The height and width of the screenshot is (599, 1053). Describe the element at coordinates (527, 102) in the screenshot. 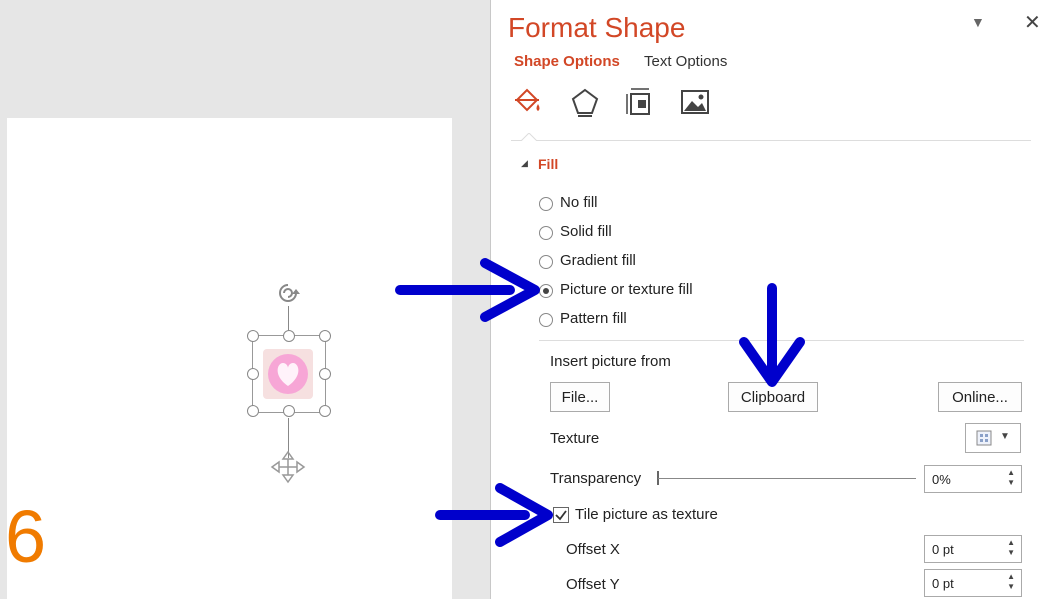

I see `fill-line-icon` at that location.